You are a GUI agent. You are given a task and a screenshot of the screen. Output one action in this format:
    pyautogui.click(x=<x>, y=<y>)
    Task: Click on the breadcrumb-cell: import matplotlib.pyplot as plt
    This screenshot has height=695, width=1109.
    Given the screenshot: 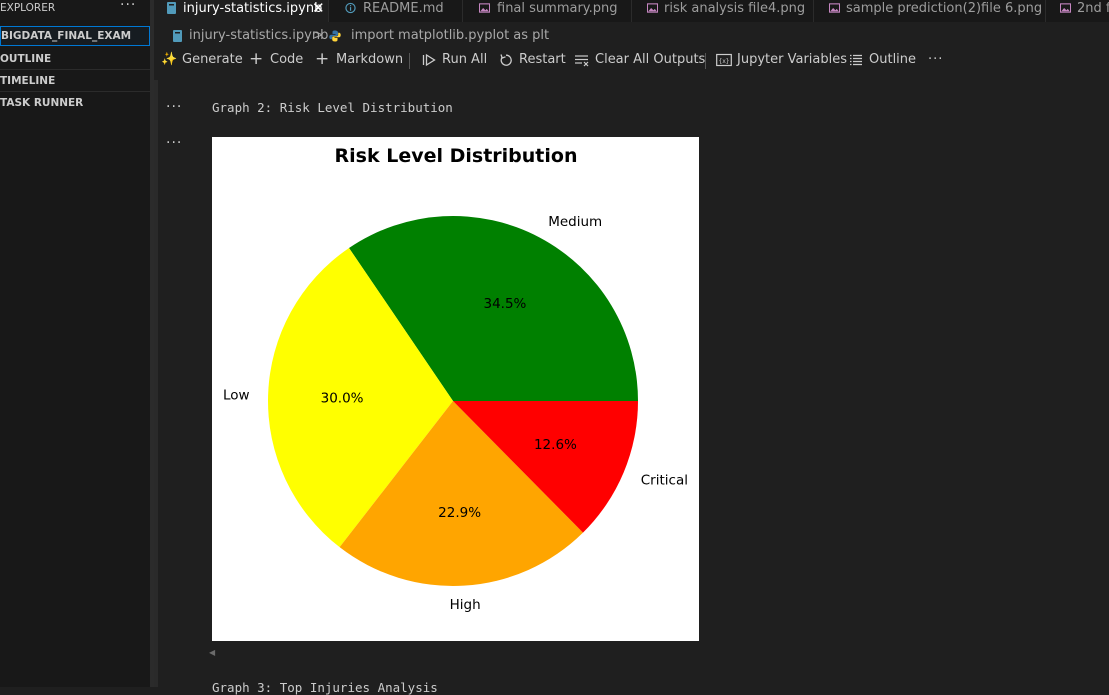 What is the action you would take?
    pyautogui.click(x=450, y=36)
    